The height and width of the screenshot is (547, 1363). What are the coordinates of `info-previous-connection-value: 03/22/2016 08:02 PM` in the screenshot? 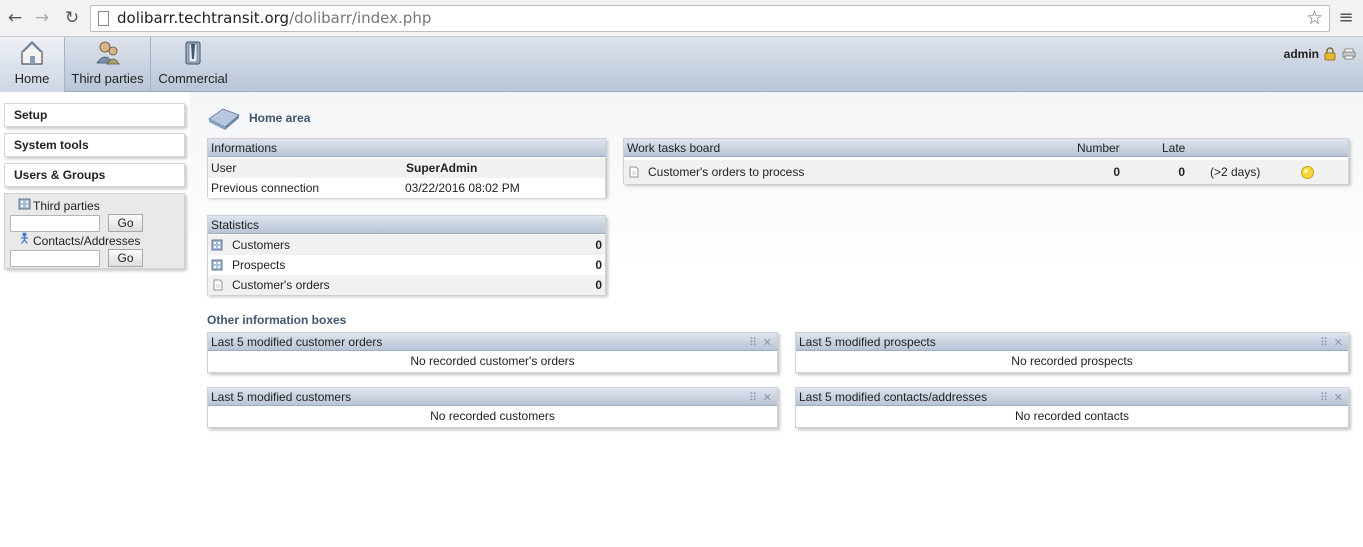 It's located at (462, 188).